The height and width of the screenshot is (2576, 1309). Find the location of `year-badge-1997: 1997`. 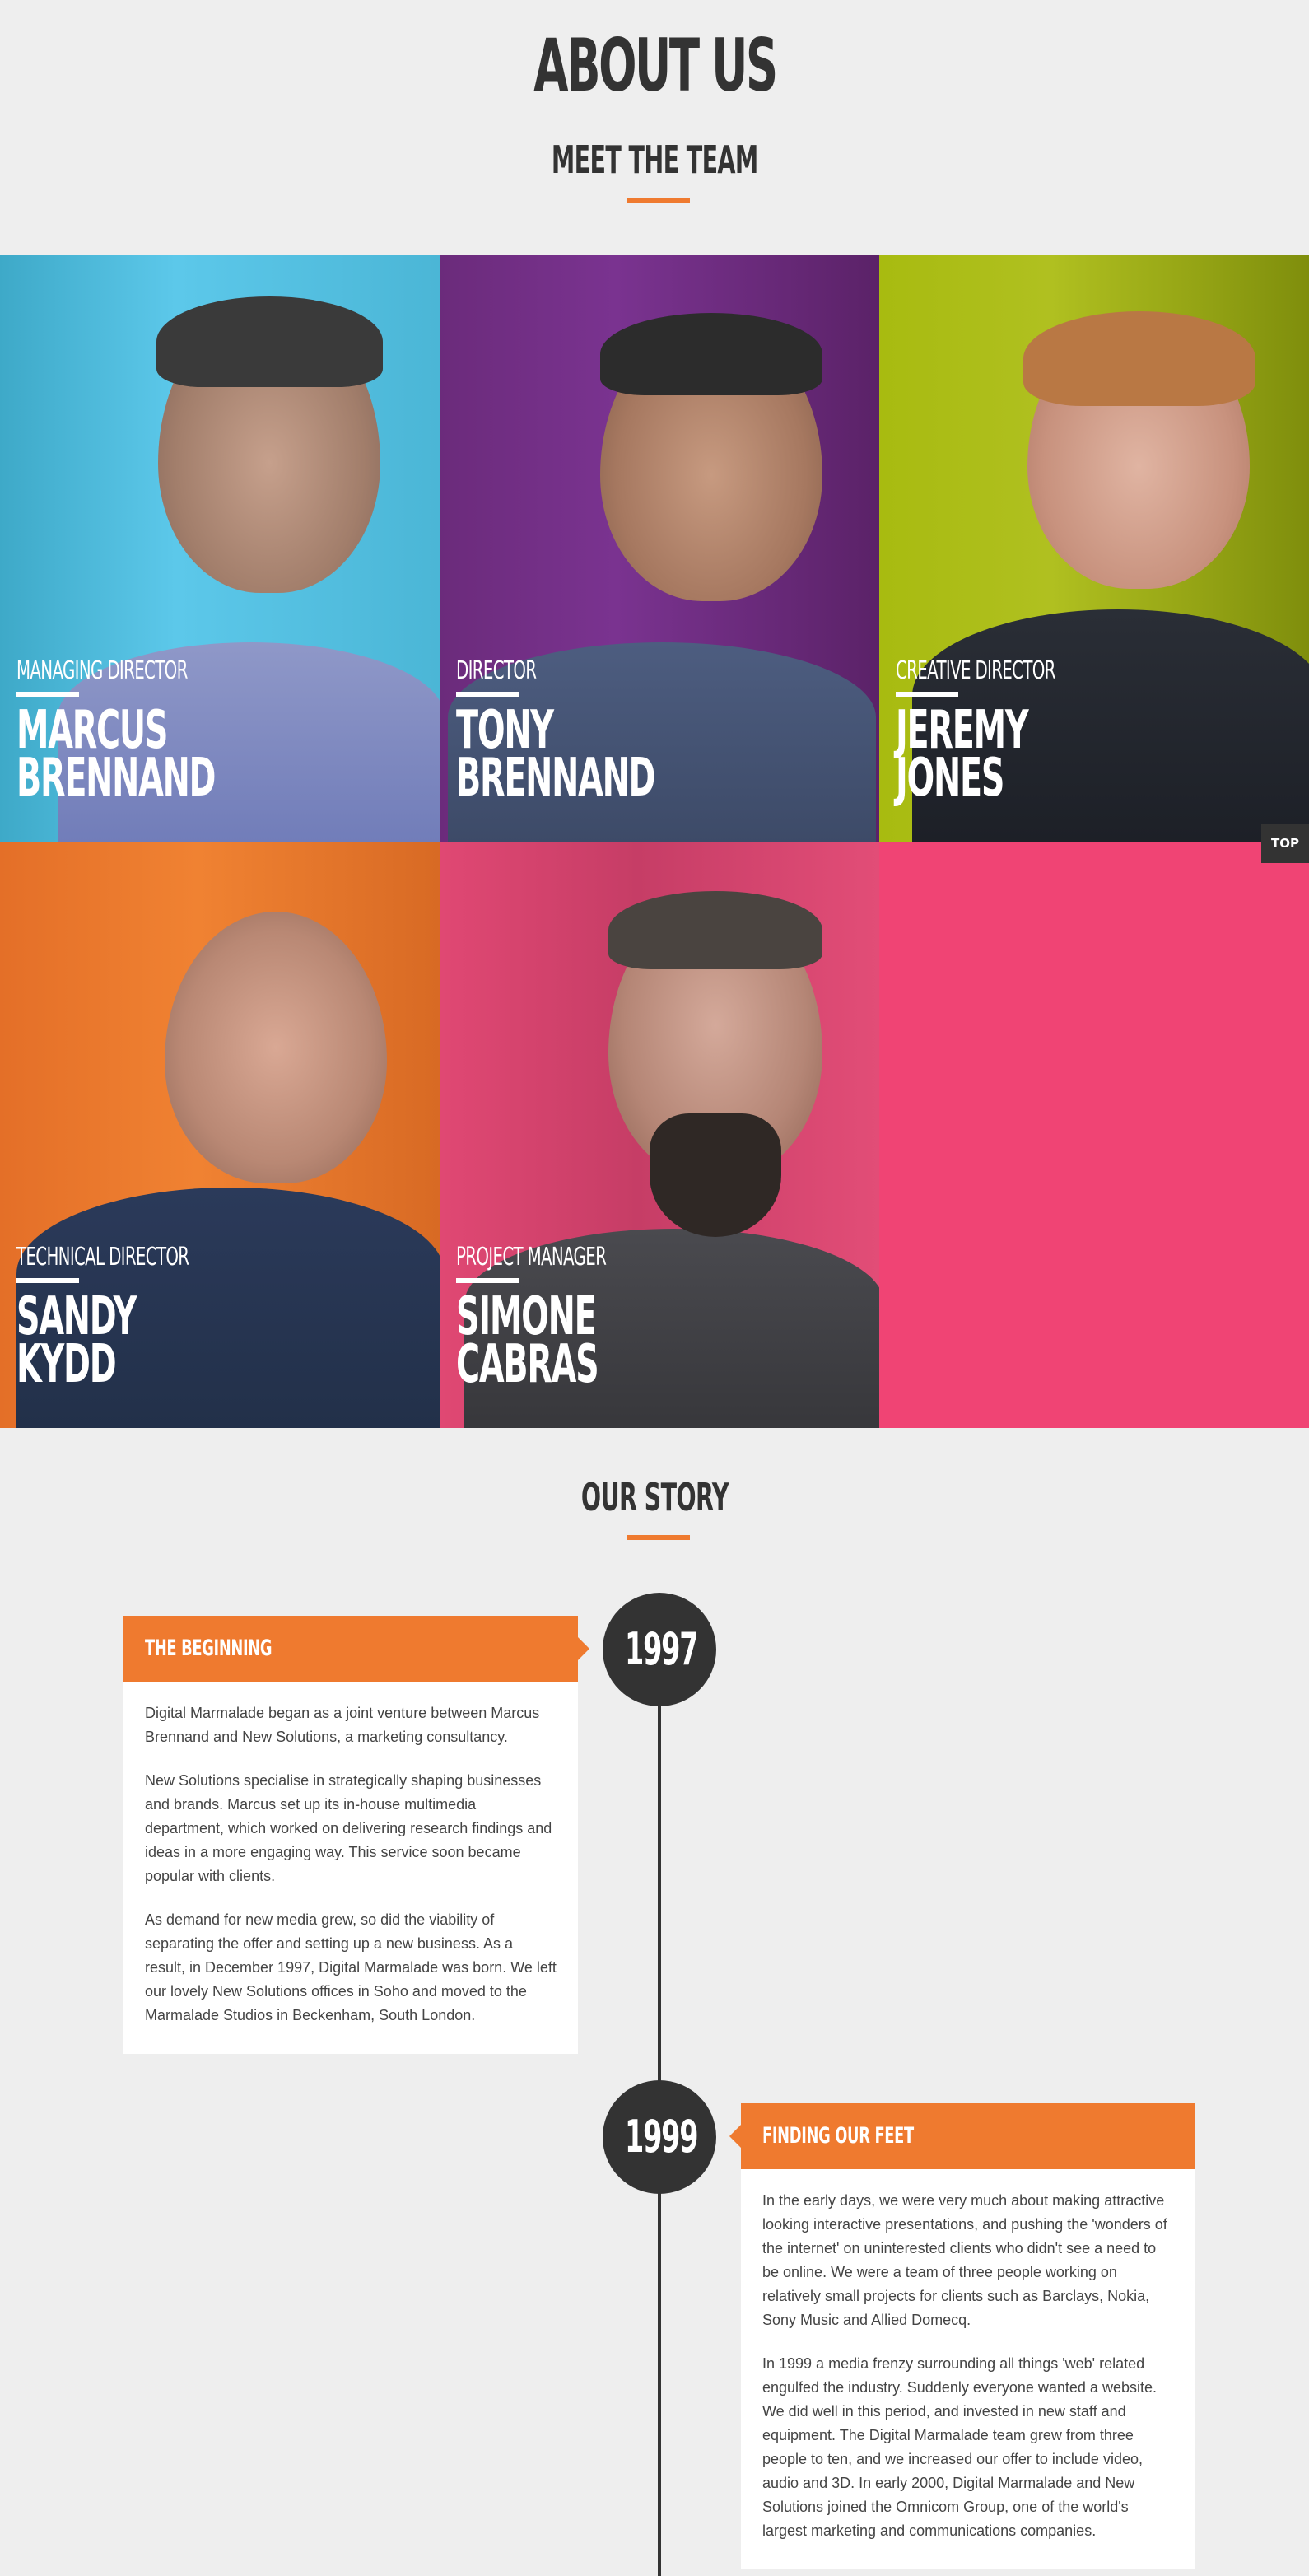

year-badge-1997: 1997 is located at coordinates (659, 1649).